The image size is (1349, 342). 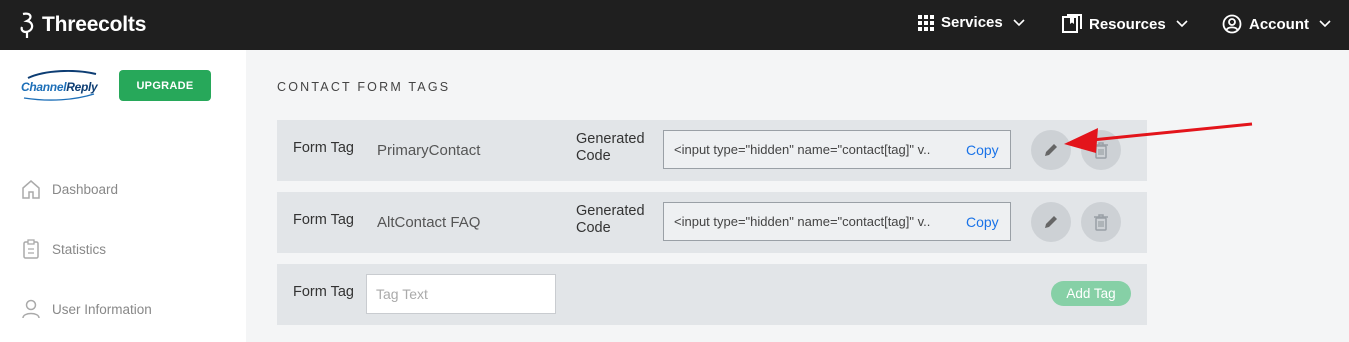 What do you see at coordinates (27, 25) in the screenshot?
I see `threecolts-logo-icon` at bounding box center [27, 25].